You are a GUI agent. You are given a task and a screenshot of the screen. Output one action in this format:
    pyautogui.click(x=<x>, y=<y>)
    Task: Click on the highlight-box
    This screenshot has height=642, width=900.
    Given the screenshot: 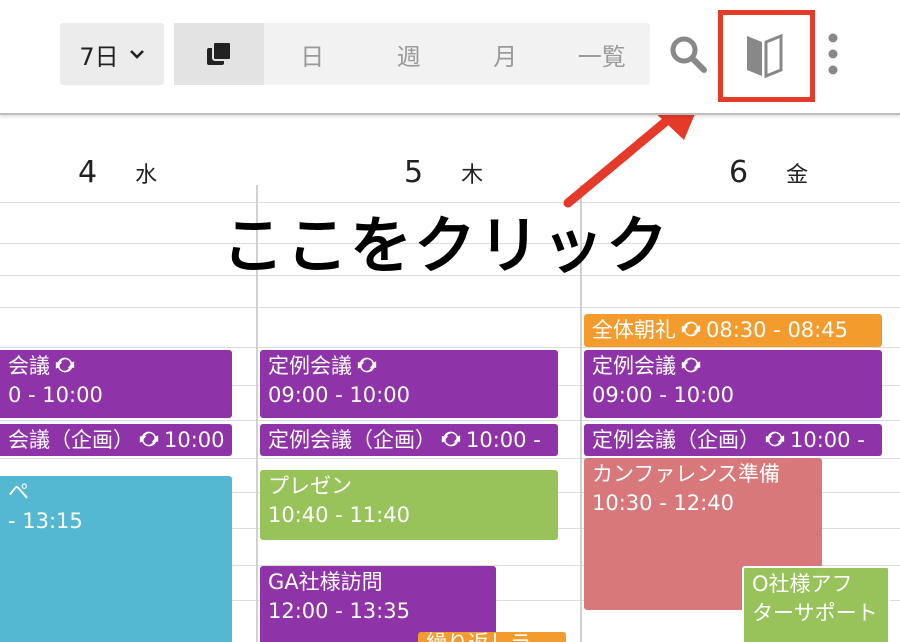 What is the action you would take?
    pyautogui.click(x=766, y=56)
    